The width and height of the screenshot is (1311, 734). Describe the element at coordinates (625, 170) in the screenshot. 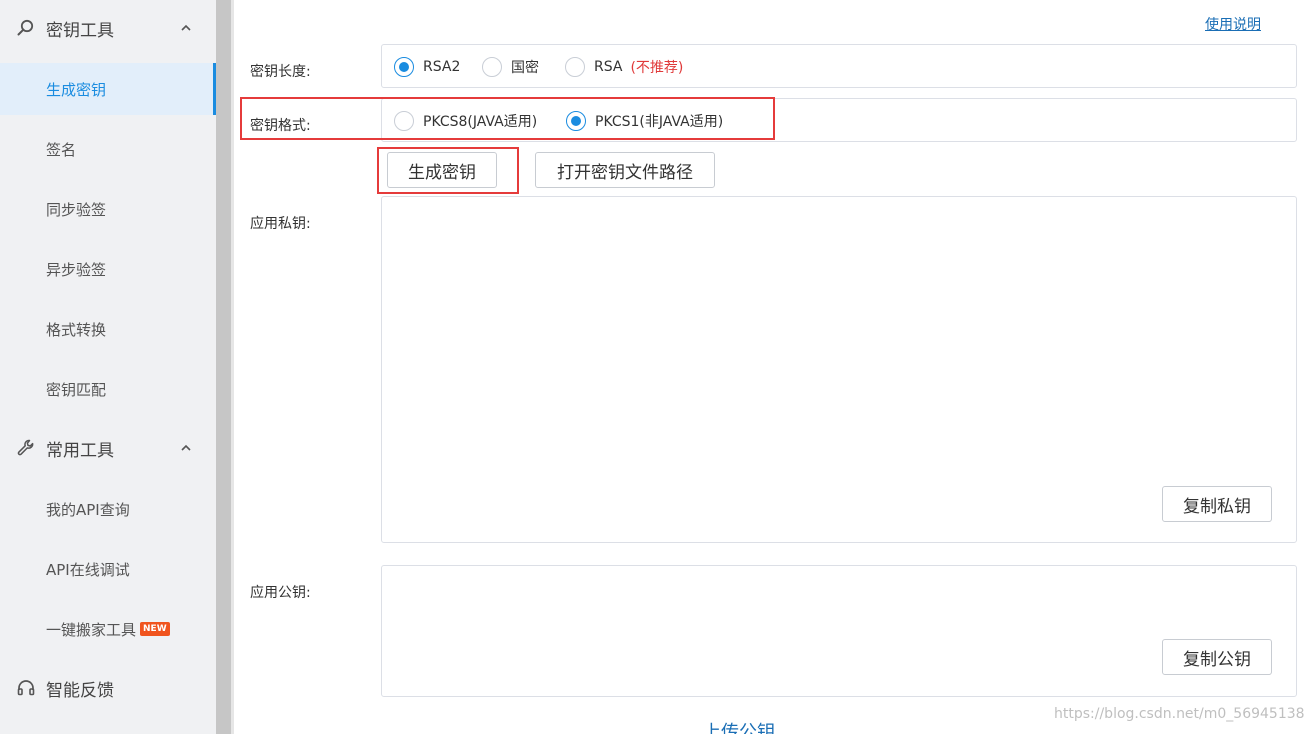

I see `open-key-path-button: 打开密钥文件路径` at that location.